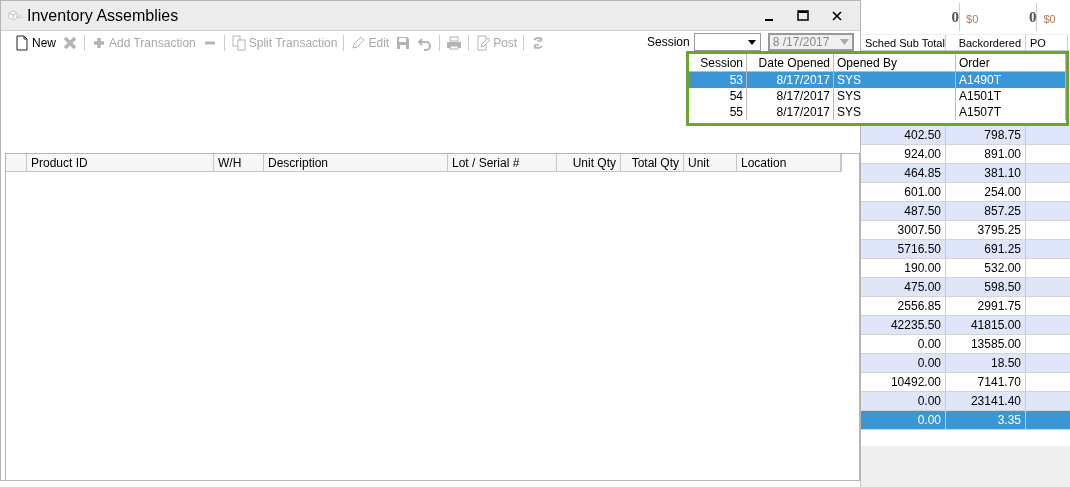  What do you see at coordinates (120, 162) in the screenshot?
I see `column-header: Product ID` at bounding box center [120, 162].